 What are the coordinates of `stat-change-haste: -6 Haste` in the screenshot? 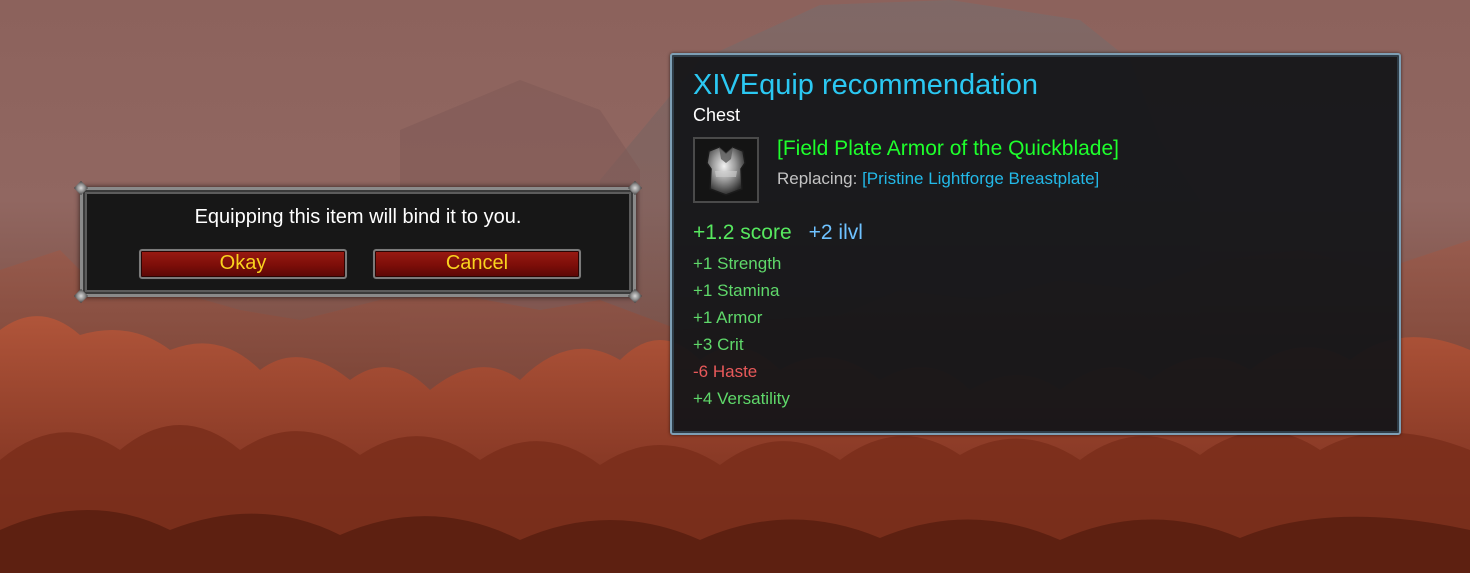 It's located at (725, 371).